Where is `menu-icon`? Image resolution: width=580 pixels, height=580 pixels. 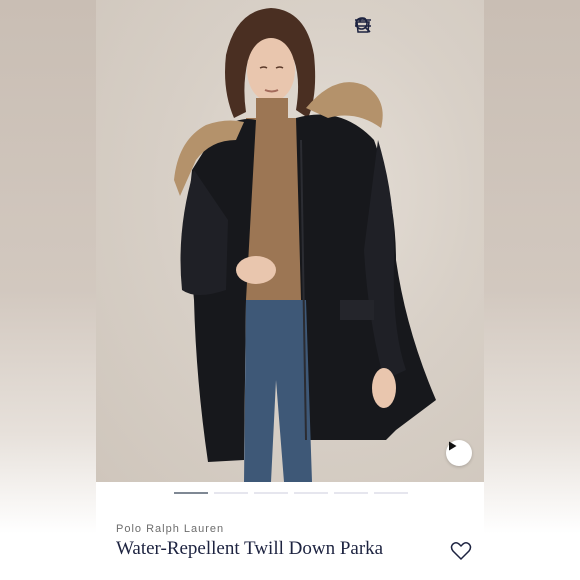 menu-icon is located at coordinates (405, 27).